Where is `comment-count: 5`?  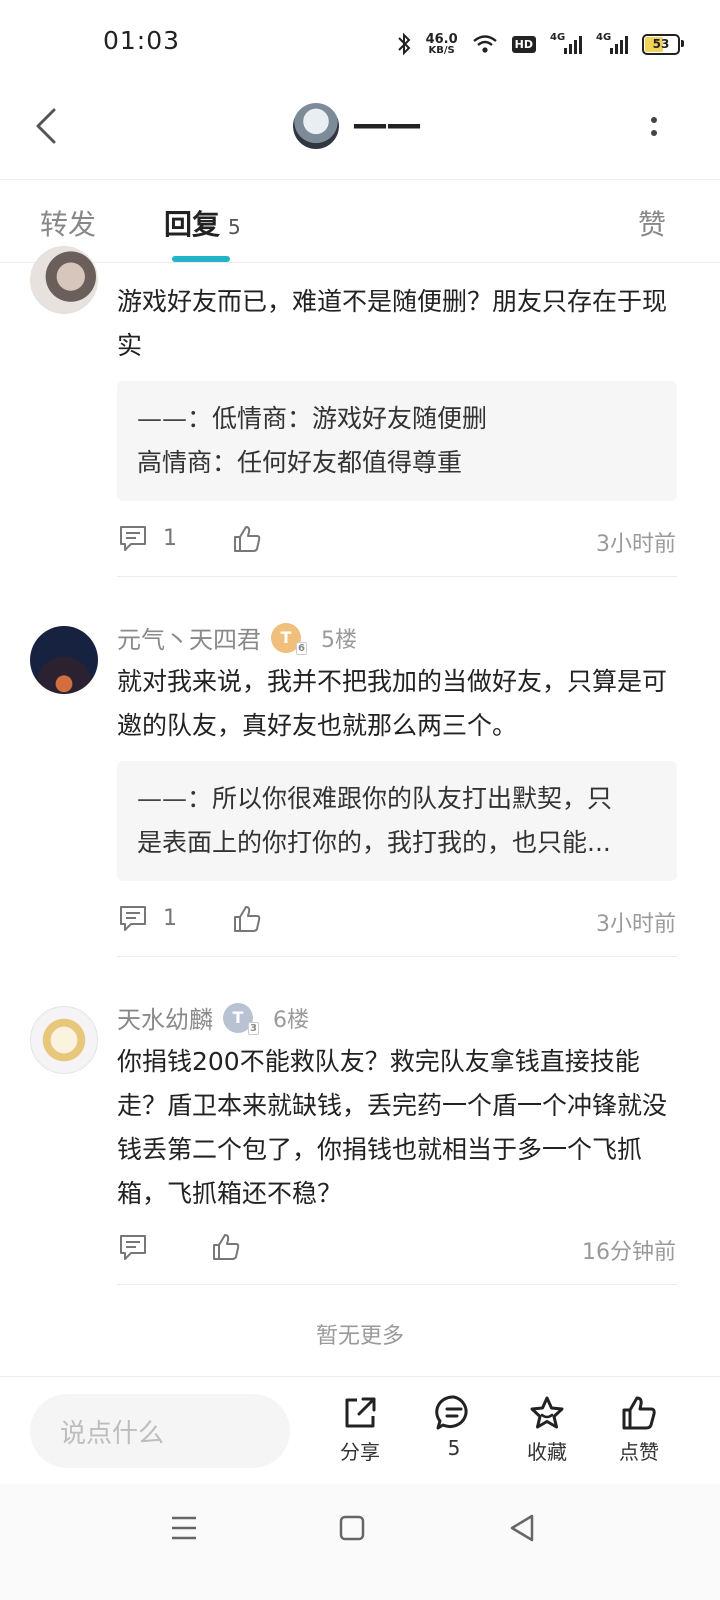 comment-count: 5 is located at coordinates (454, 1448).